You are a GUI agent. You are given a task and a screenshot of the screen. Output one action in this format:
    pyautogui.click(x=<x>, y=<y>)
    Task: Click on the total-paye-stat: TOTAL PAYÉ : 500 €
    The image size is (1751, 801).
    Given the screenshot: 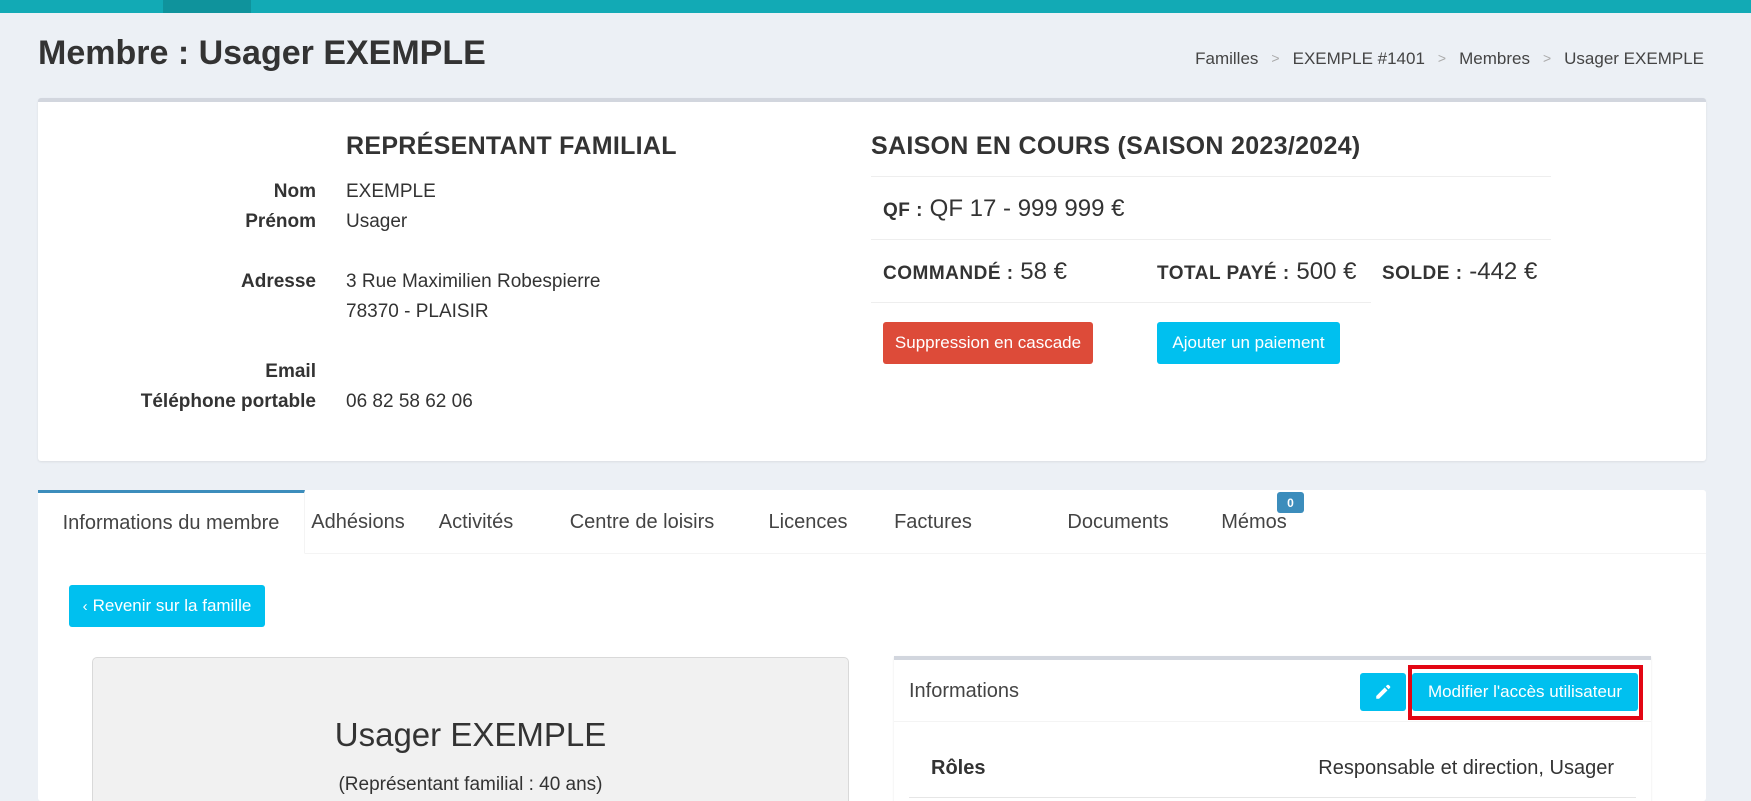 What is the action you would take?
    pyautogui.click(x=1256, y=272)
    